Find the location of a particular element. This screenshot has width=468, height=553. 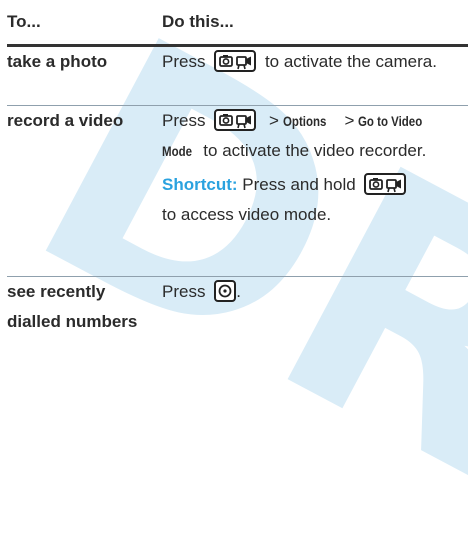

shortcut-text-after: to access video mode. is located at coordinates (247, 214).